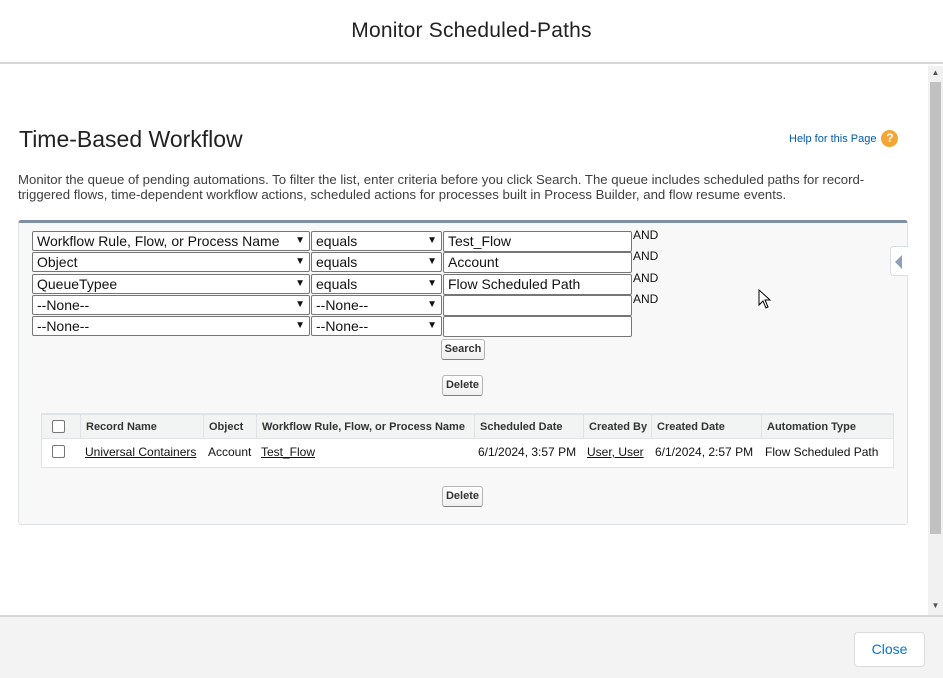  I want to click on help-icon: ?, so click(890, 138).